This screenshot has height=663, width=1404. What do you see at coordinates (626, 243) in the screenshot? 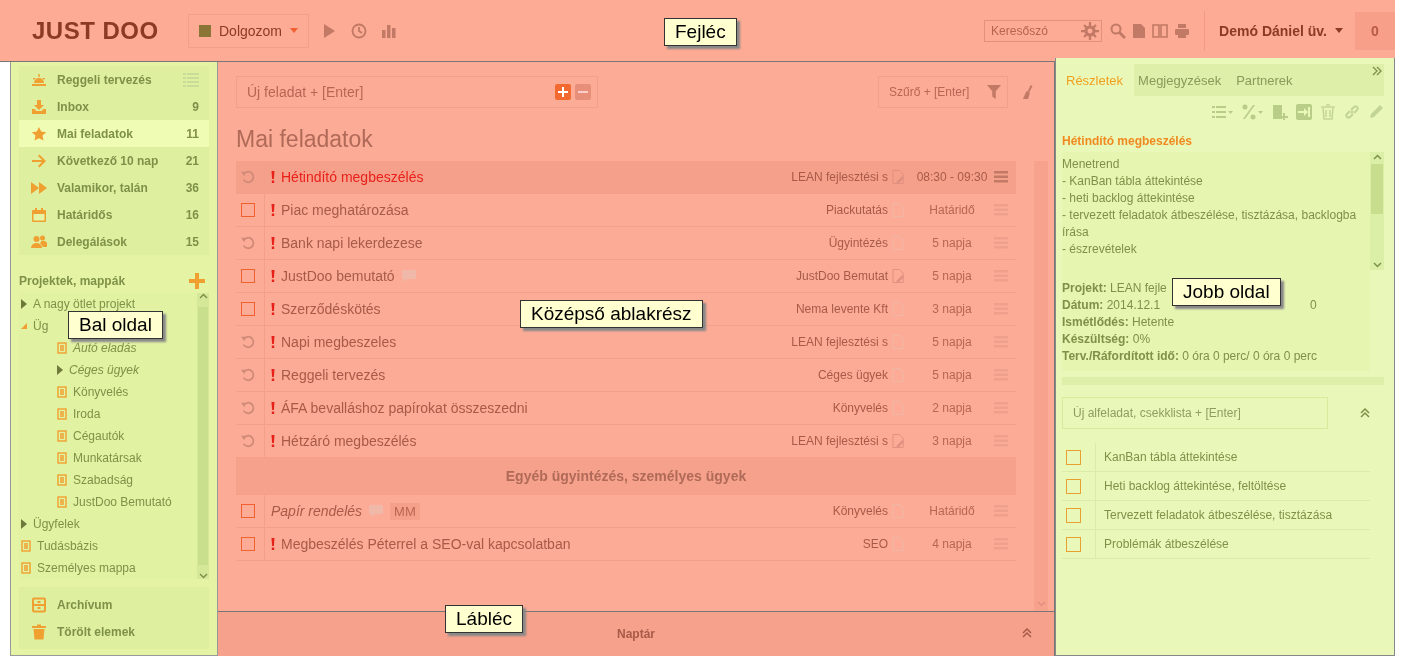
I see `task-row: Bank napi lekerdezese Ügyintézés 5 napja` at bounding box center [626, 243].